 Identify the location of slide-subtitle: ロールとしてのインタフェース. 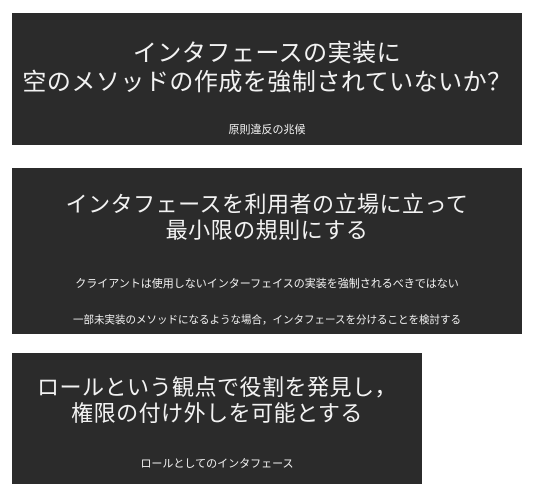
(217, 463).